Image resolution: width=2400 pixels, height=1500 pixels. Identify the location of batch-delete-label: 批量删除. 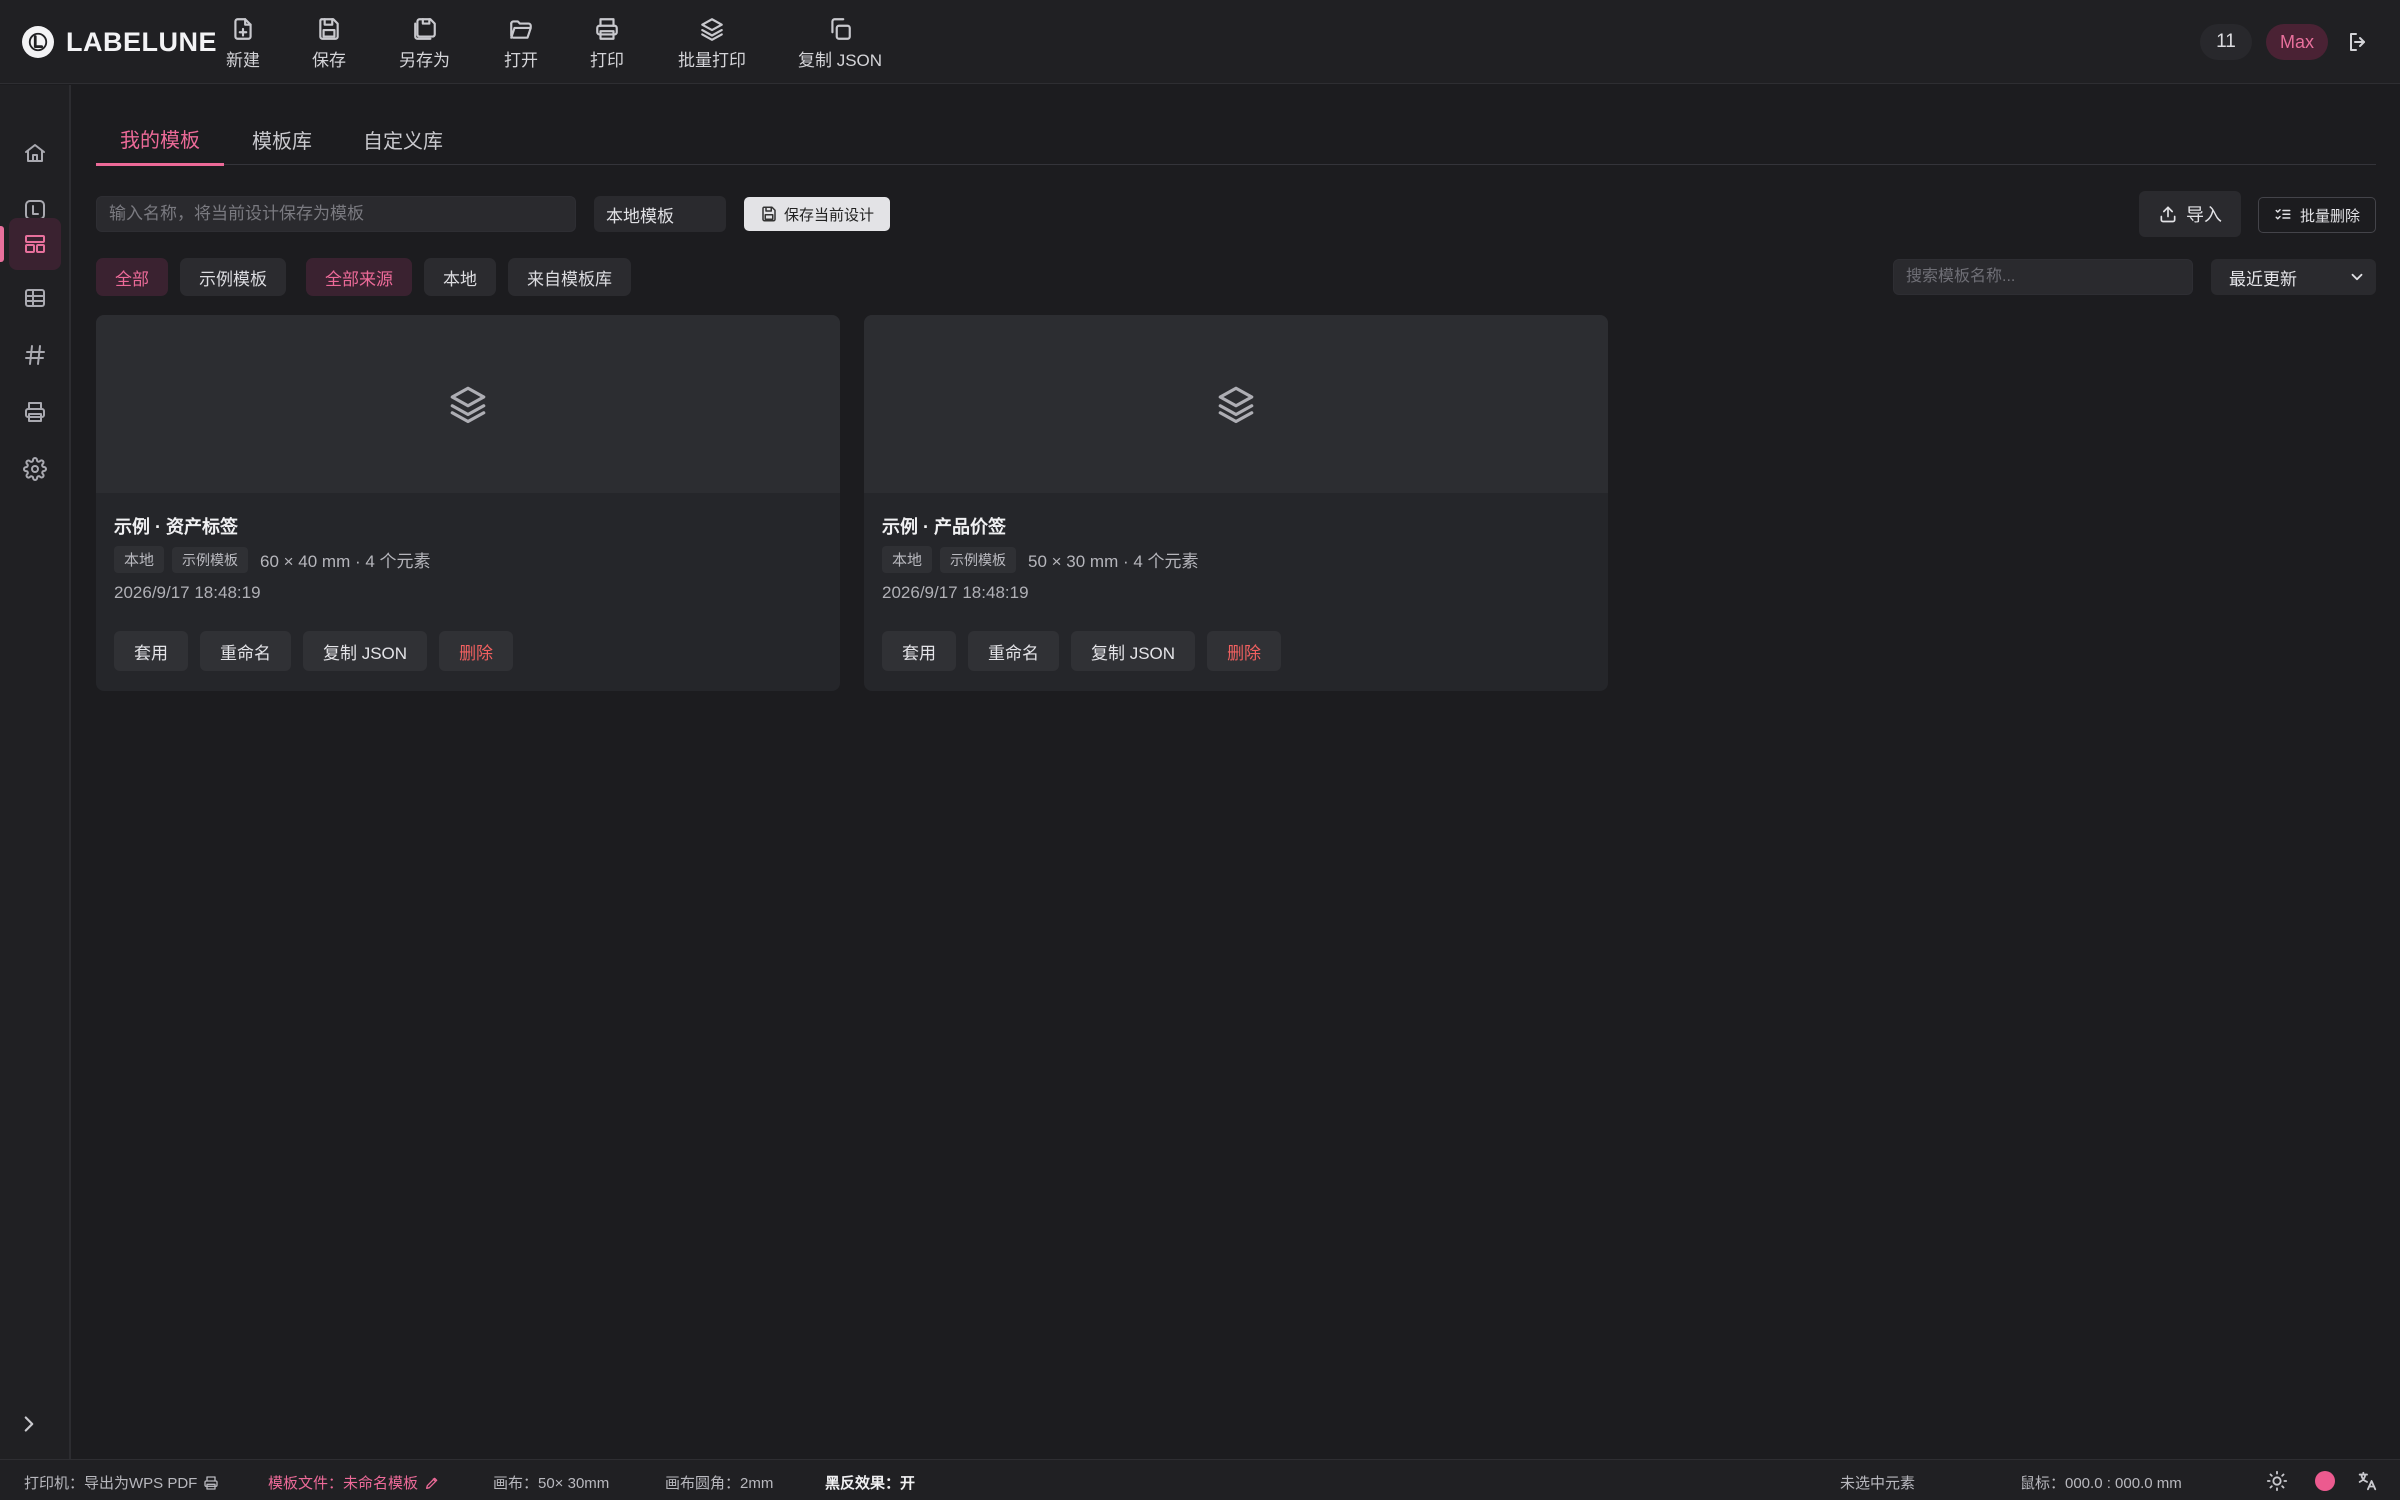
(2329, 216).